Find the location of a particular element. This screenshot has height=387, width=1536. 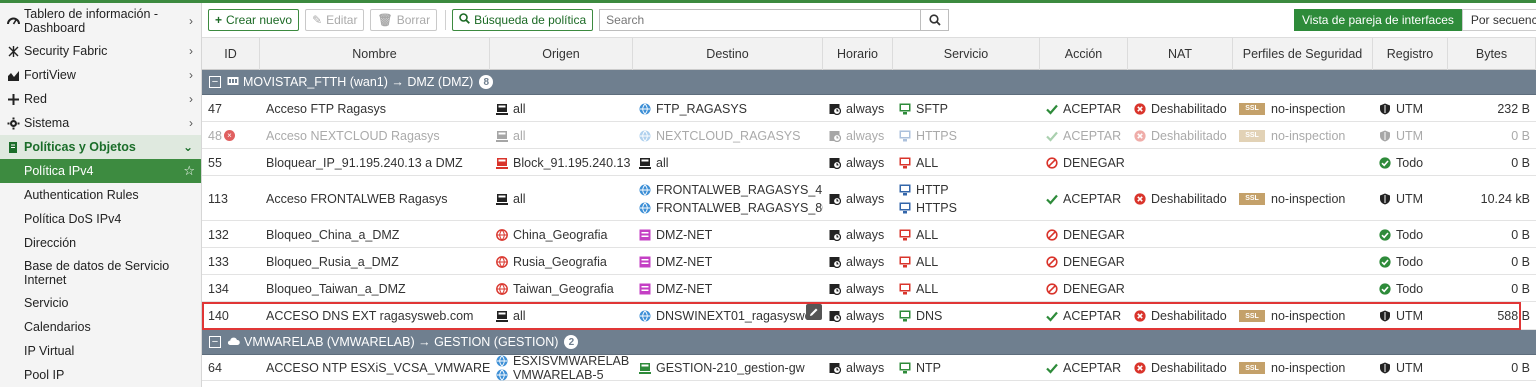

source-cell: China_Geografia is located at coordinates (561, 234).